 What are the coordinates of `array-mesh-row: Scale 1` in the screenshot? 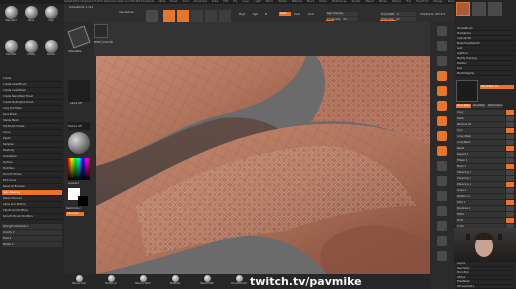 It's located at (485, 190).